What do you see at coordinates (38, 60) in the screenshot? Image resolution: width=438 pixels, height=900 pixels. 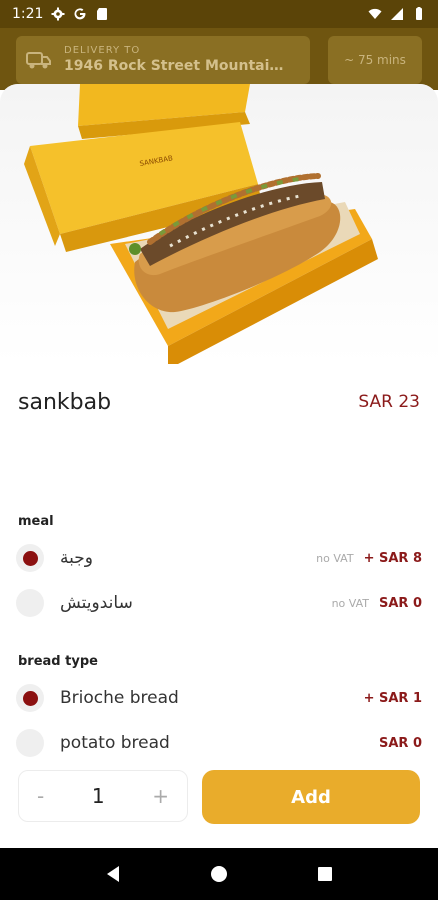 I see `delivery-truck-icon` at bounding box center [38, 60].